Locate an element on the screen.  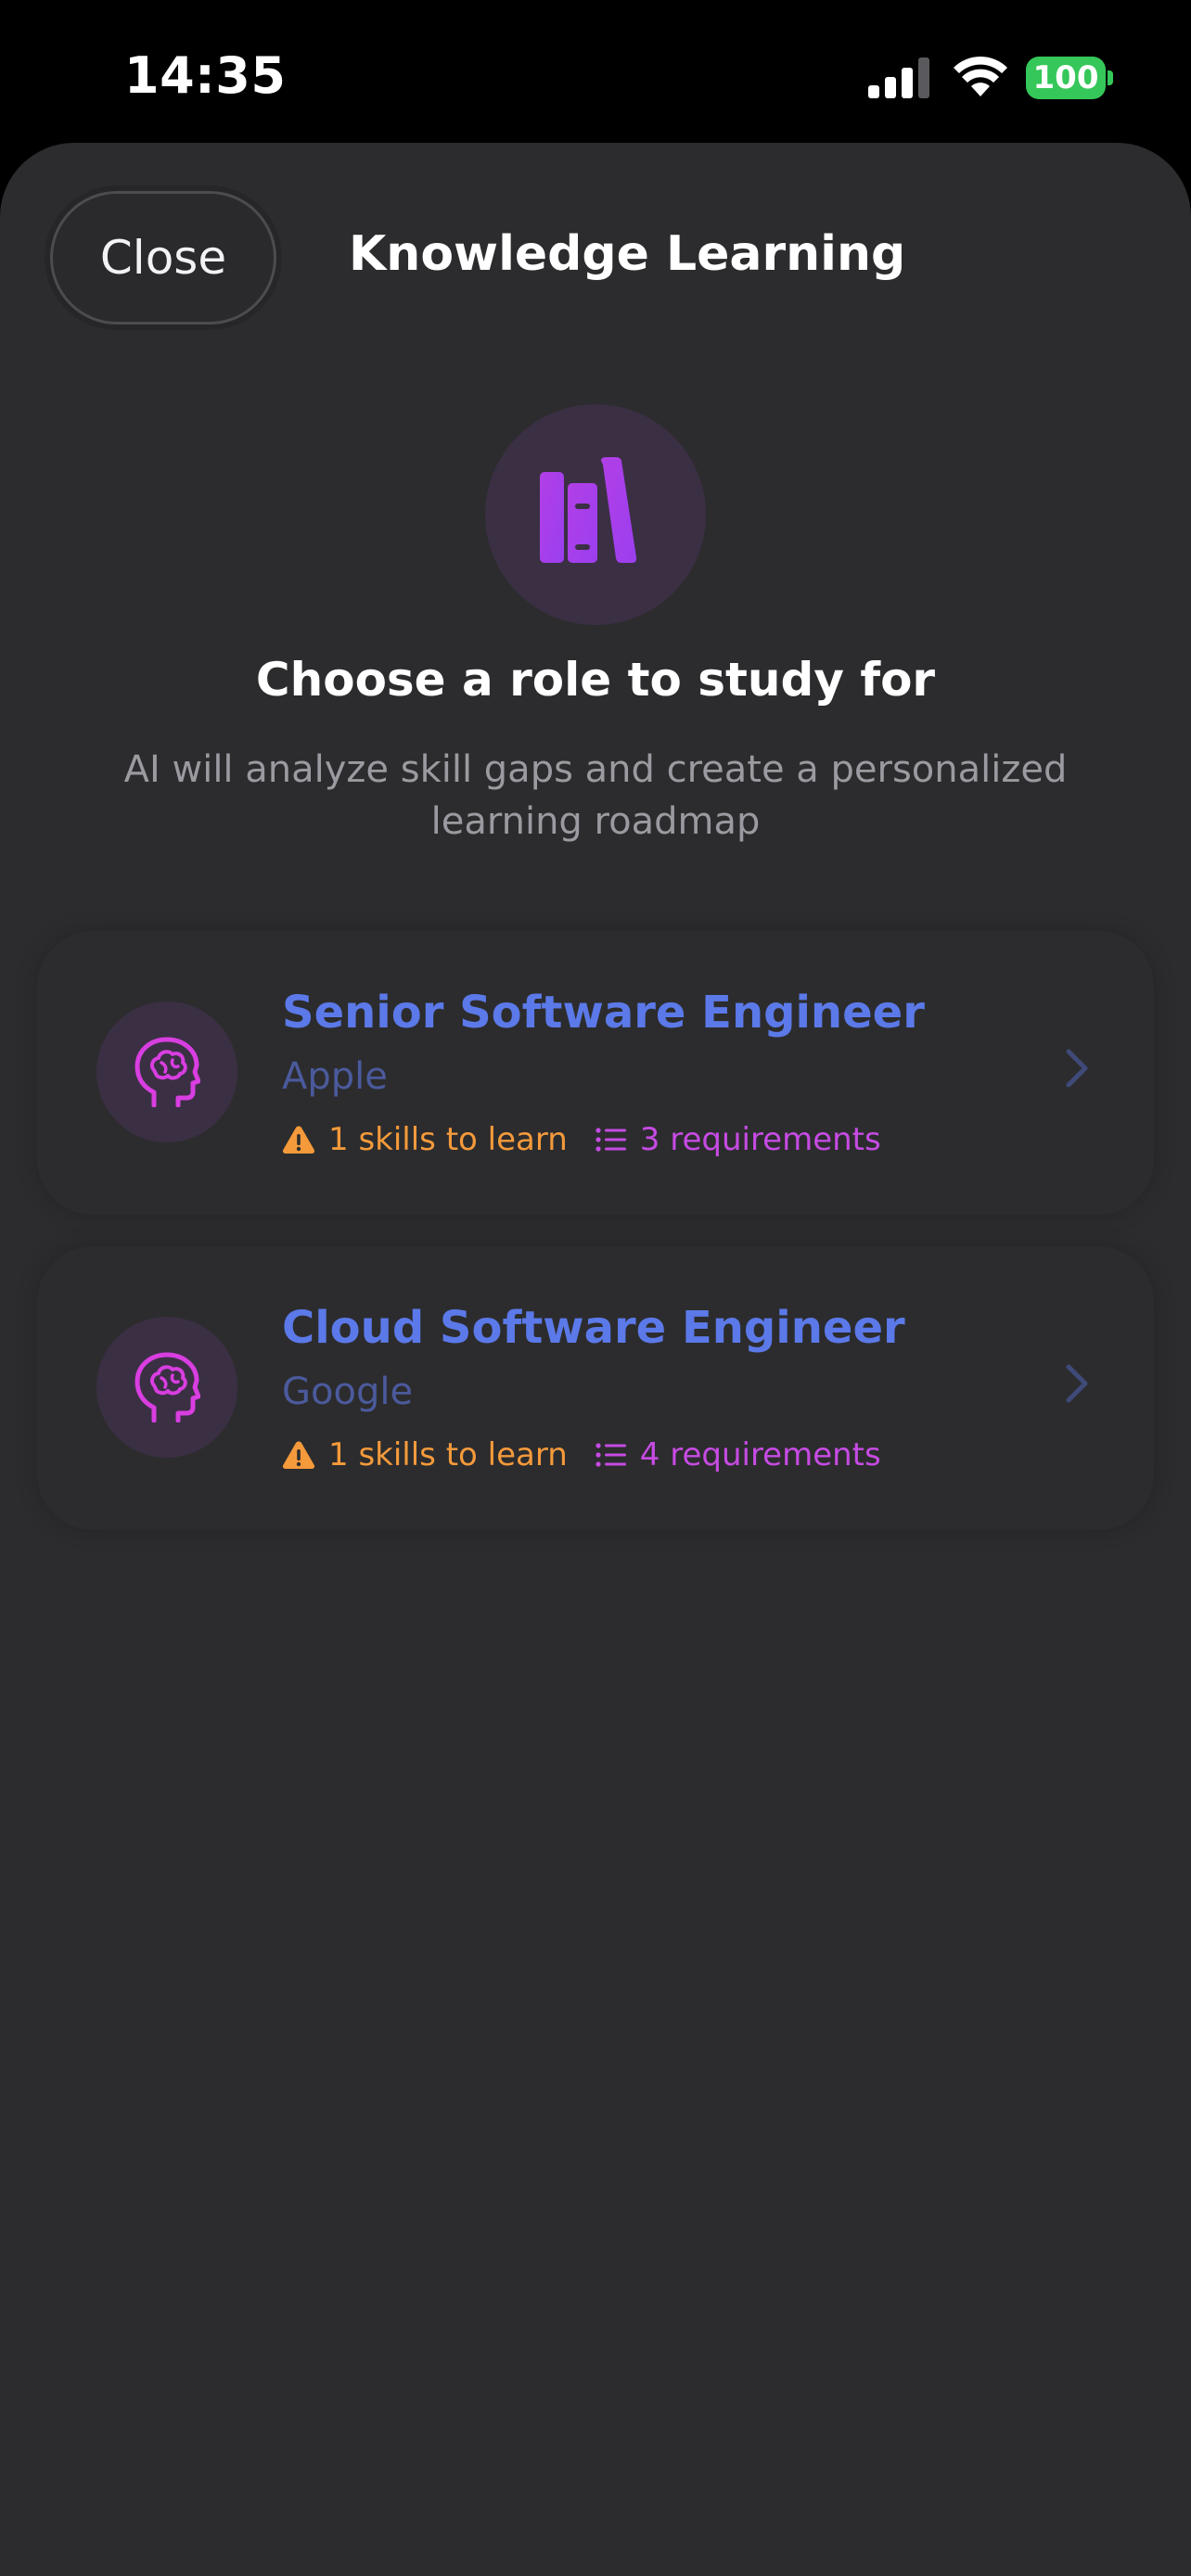
status-bar: 14:35 100 is located at coordinates (595, 72).